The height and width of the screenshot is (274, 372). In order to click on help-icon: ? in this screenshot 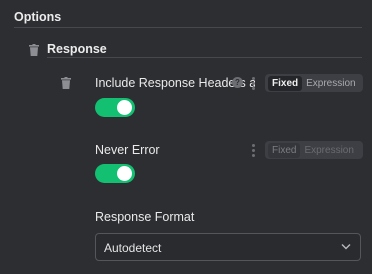, I will do `click(237, 82)`.